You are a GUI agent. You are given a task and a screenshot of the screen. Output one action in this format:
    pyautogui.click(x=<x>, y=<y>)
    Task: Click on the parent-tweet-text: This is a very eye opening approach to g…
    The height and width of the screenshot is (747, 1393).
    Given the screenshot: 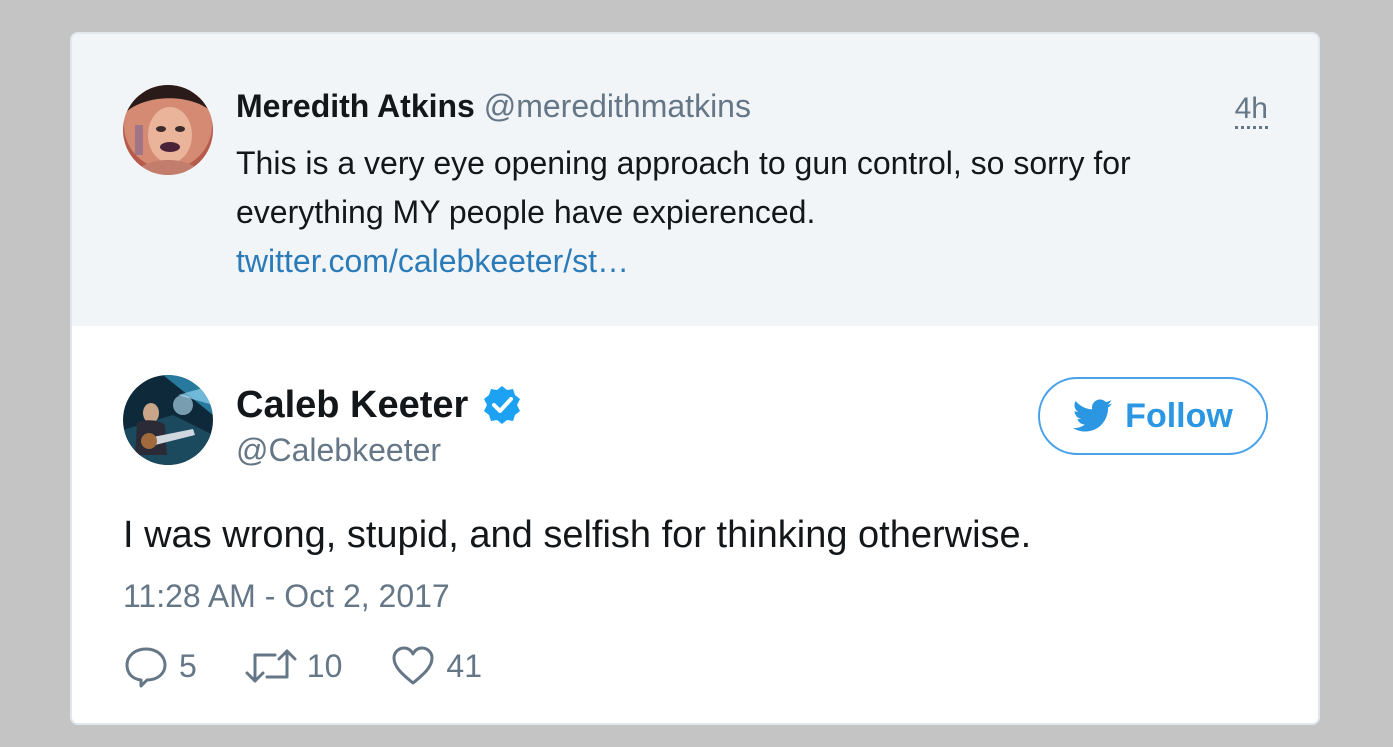 What is the action you would take?
    pyautogui.click(x=741, y=212)
    